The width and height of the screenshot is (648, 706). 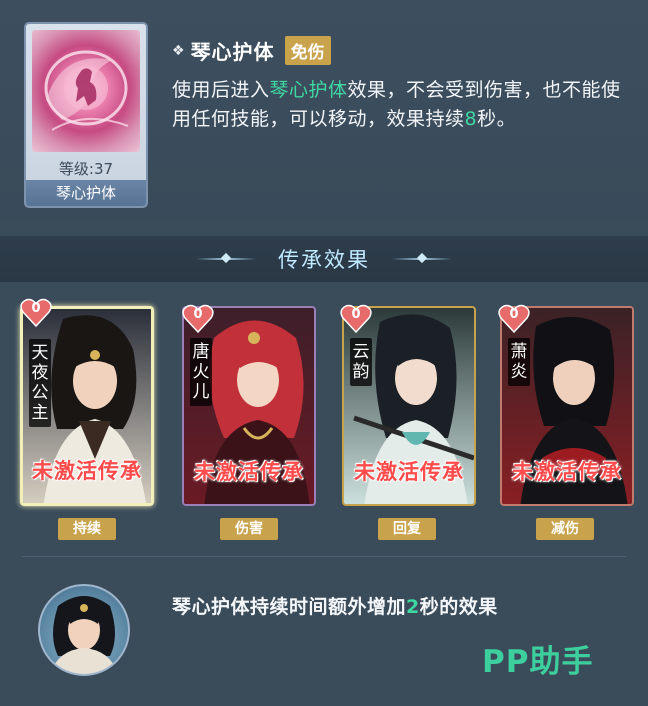 What do you see at coordinates (567, 472) in the screenshot?
I see `hero-status-4: 未激活传承` at bounding box center [567, 472].